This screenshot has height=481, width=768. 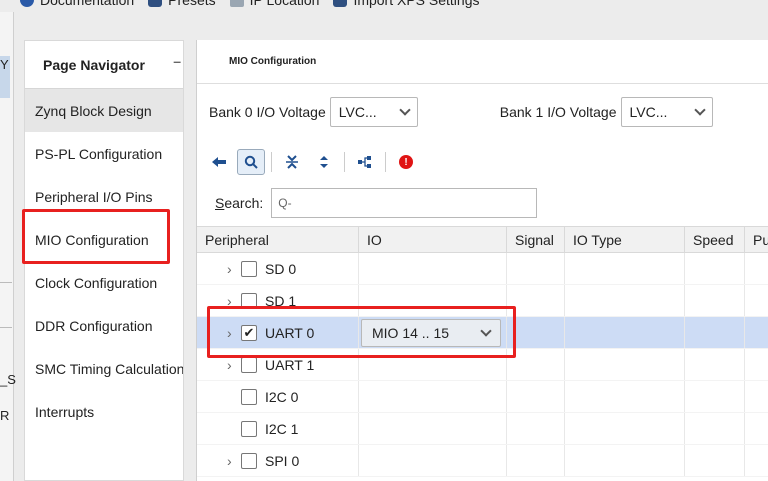 I want to click on documentation-button: Documentation, so click(x=77, y=4).